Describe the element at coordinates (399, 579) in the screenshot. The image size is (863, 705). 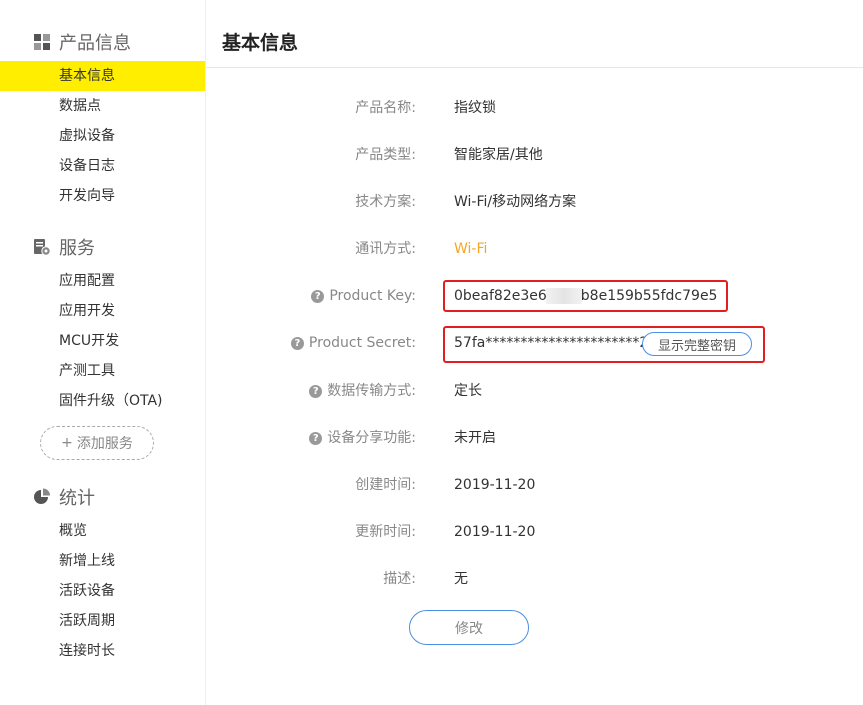
I see `field-label: 描述:` at that location.